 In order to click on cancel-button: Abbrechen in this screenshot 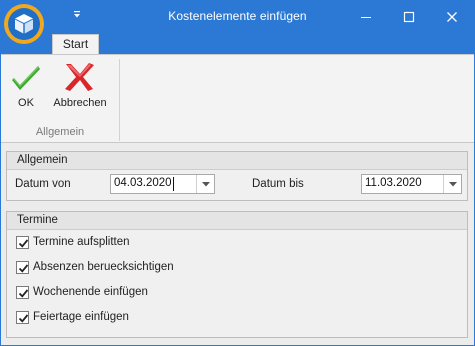, I will do `click(80, 86)`.